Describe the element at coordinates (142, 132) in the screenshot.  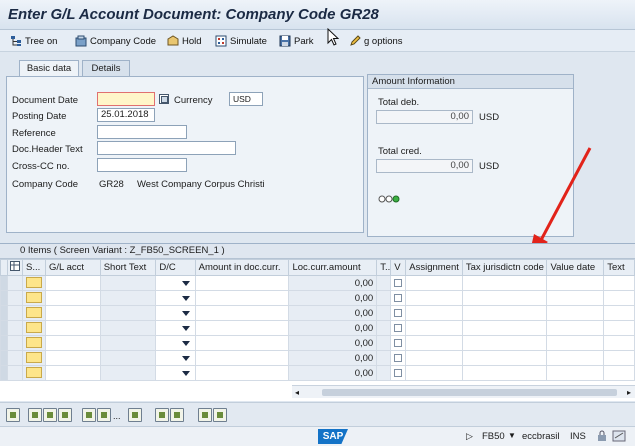
I see `reference-field` at that location.